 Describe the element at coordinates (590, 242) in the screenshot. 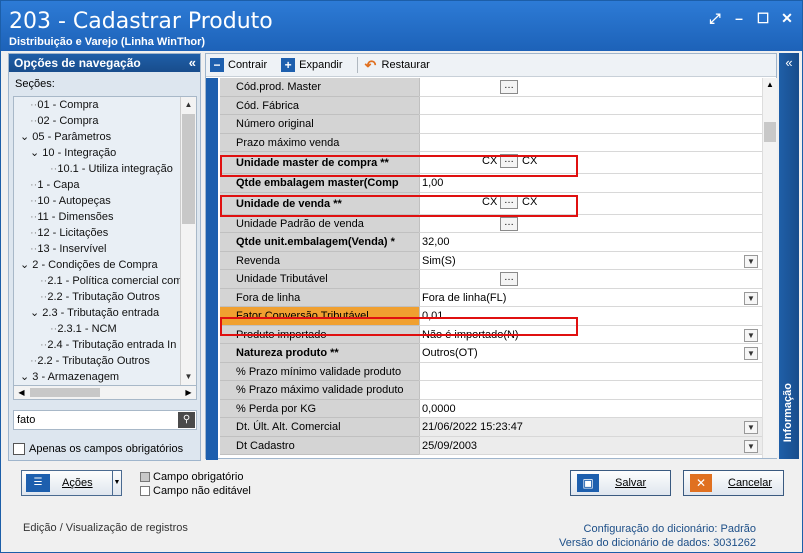

I see `property-value: 32,00` at that location.